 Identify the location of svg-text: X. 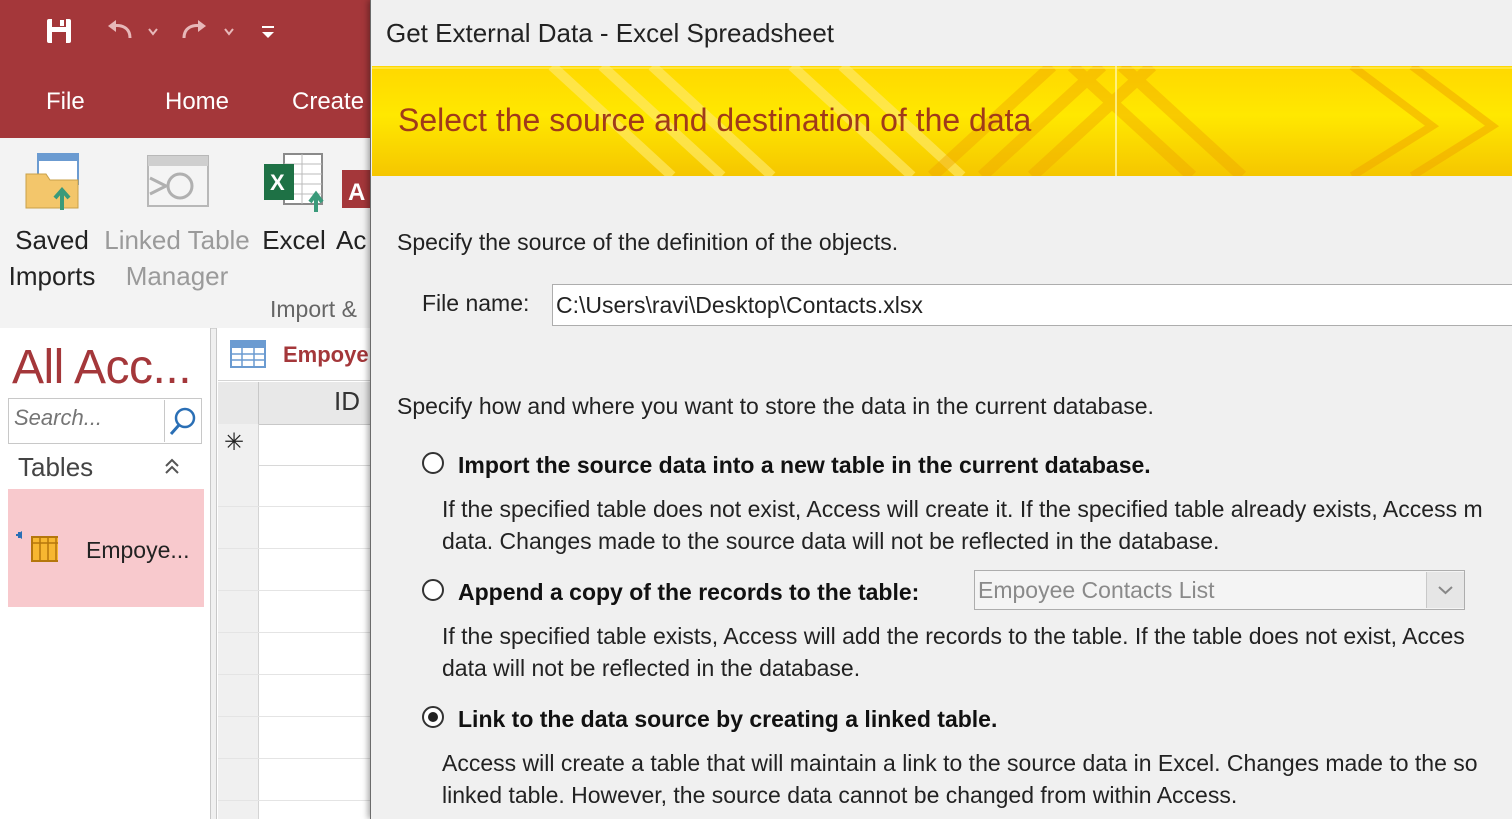
(277, 182).